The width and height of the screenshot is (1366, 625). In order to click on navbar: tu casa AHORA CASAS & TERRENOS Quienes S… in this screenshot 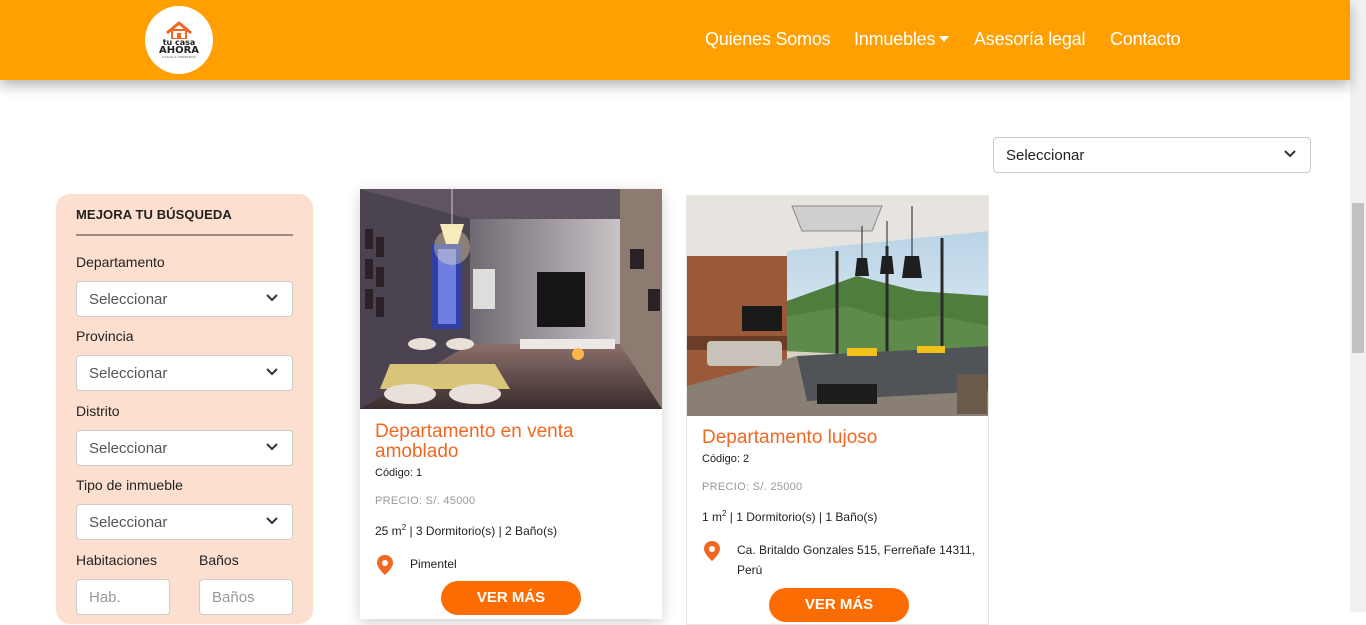, I will do `click(675, 40)`.